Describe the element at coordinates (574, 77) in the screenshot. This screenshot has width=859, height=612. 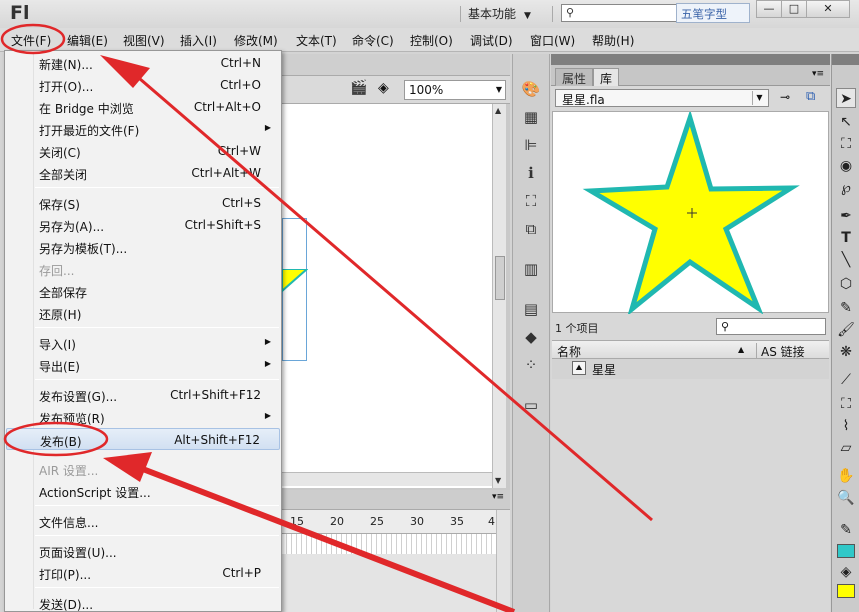
I see `tab-properties: 属性` at that location.